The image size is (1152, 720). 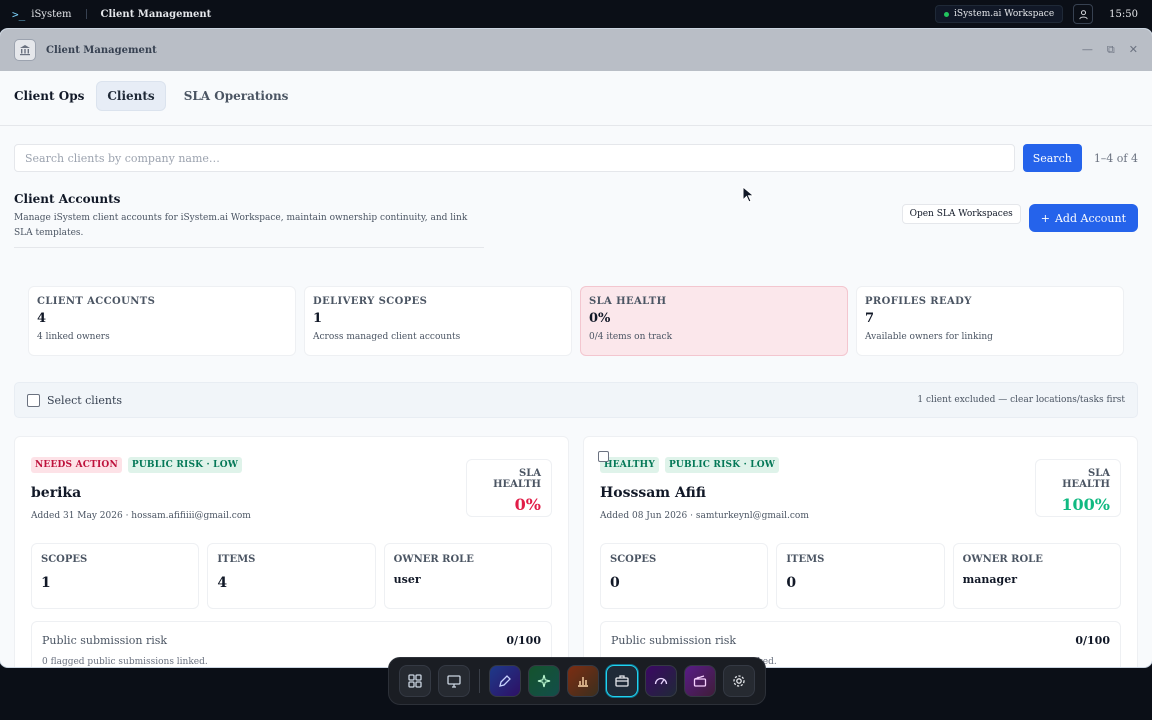 I want to click on metric-value: manager, so click(x=990, y=579).